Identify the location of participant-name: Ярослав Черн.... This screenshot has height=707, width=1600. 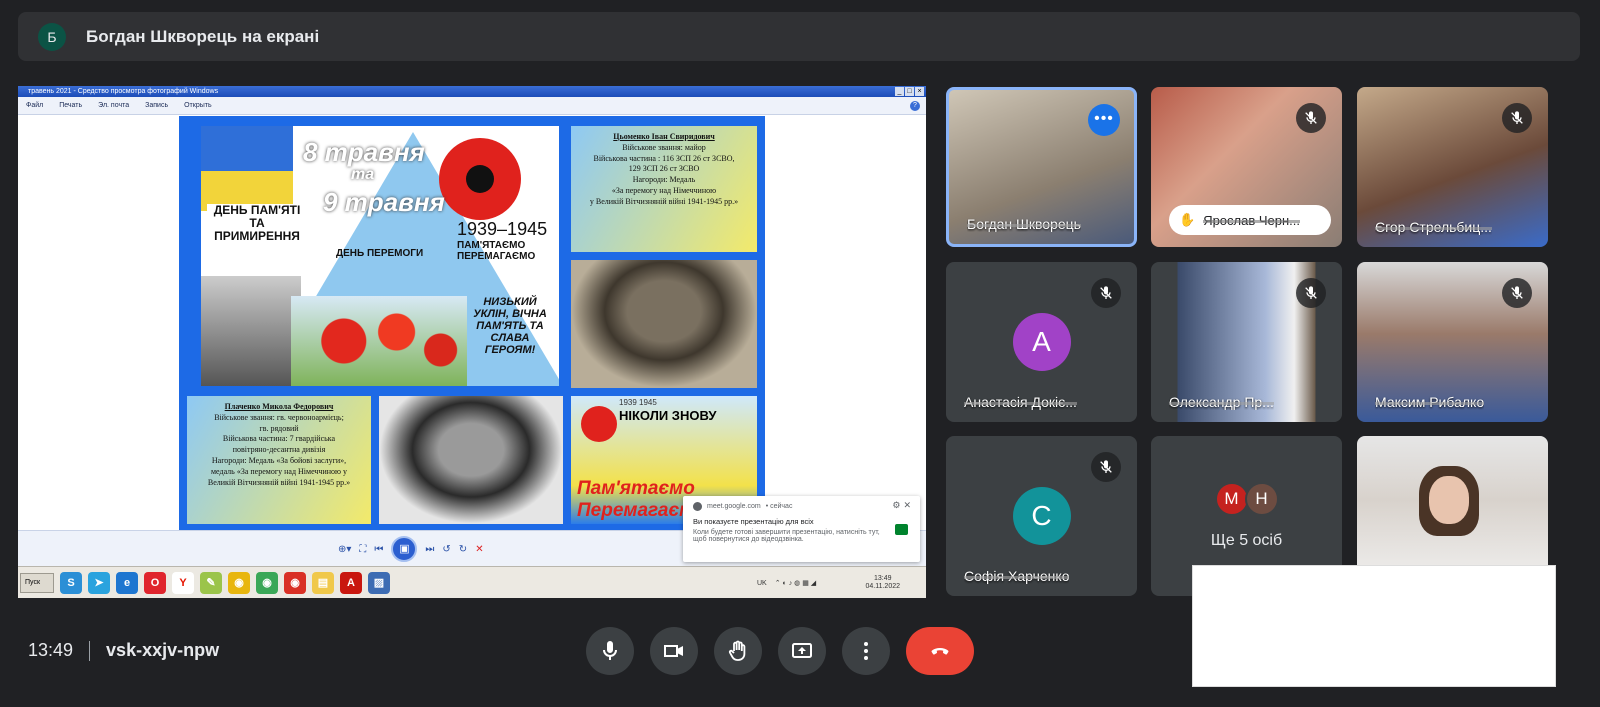
(1252, 220).